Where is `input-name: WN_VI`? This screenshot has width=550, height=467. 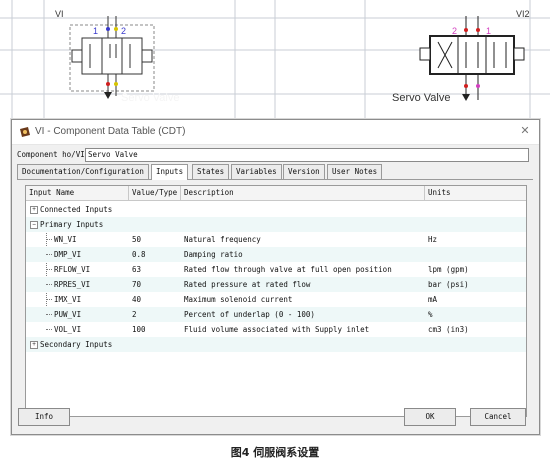 input-name: WN_VI is located at coordinates (65, 239).